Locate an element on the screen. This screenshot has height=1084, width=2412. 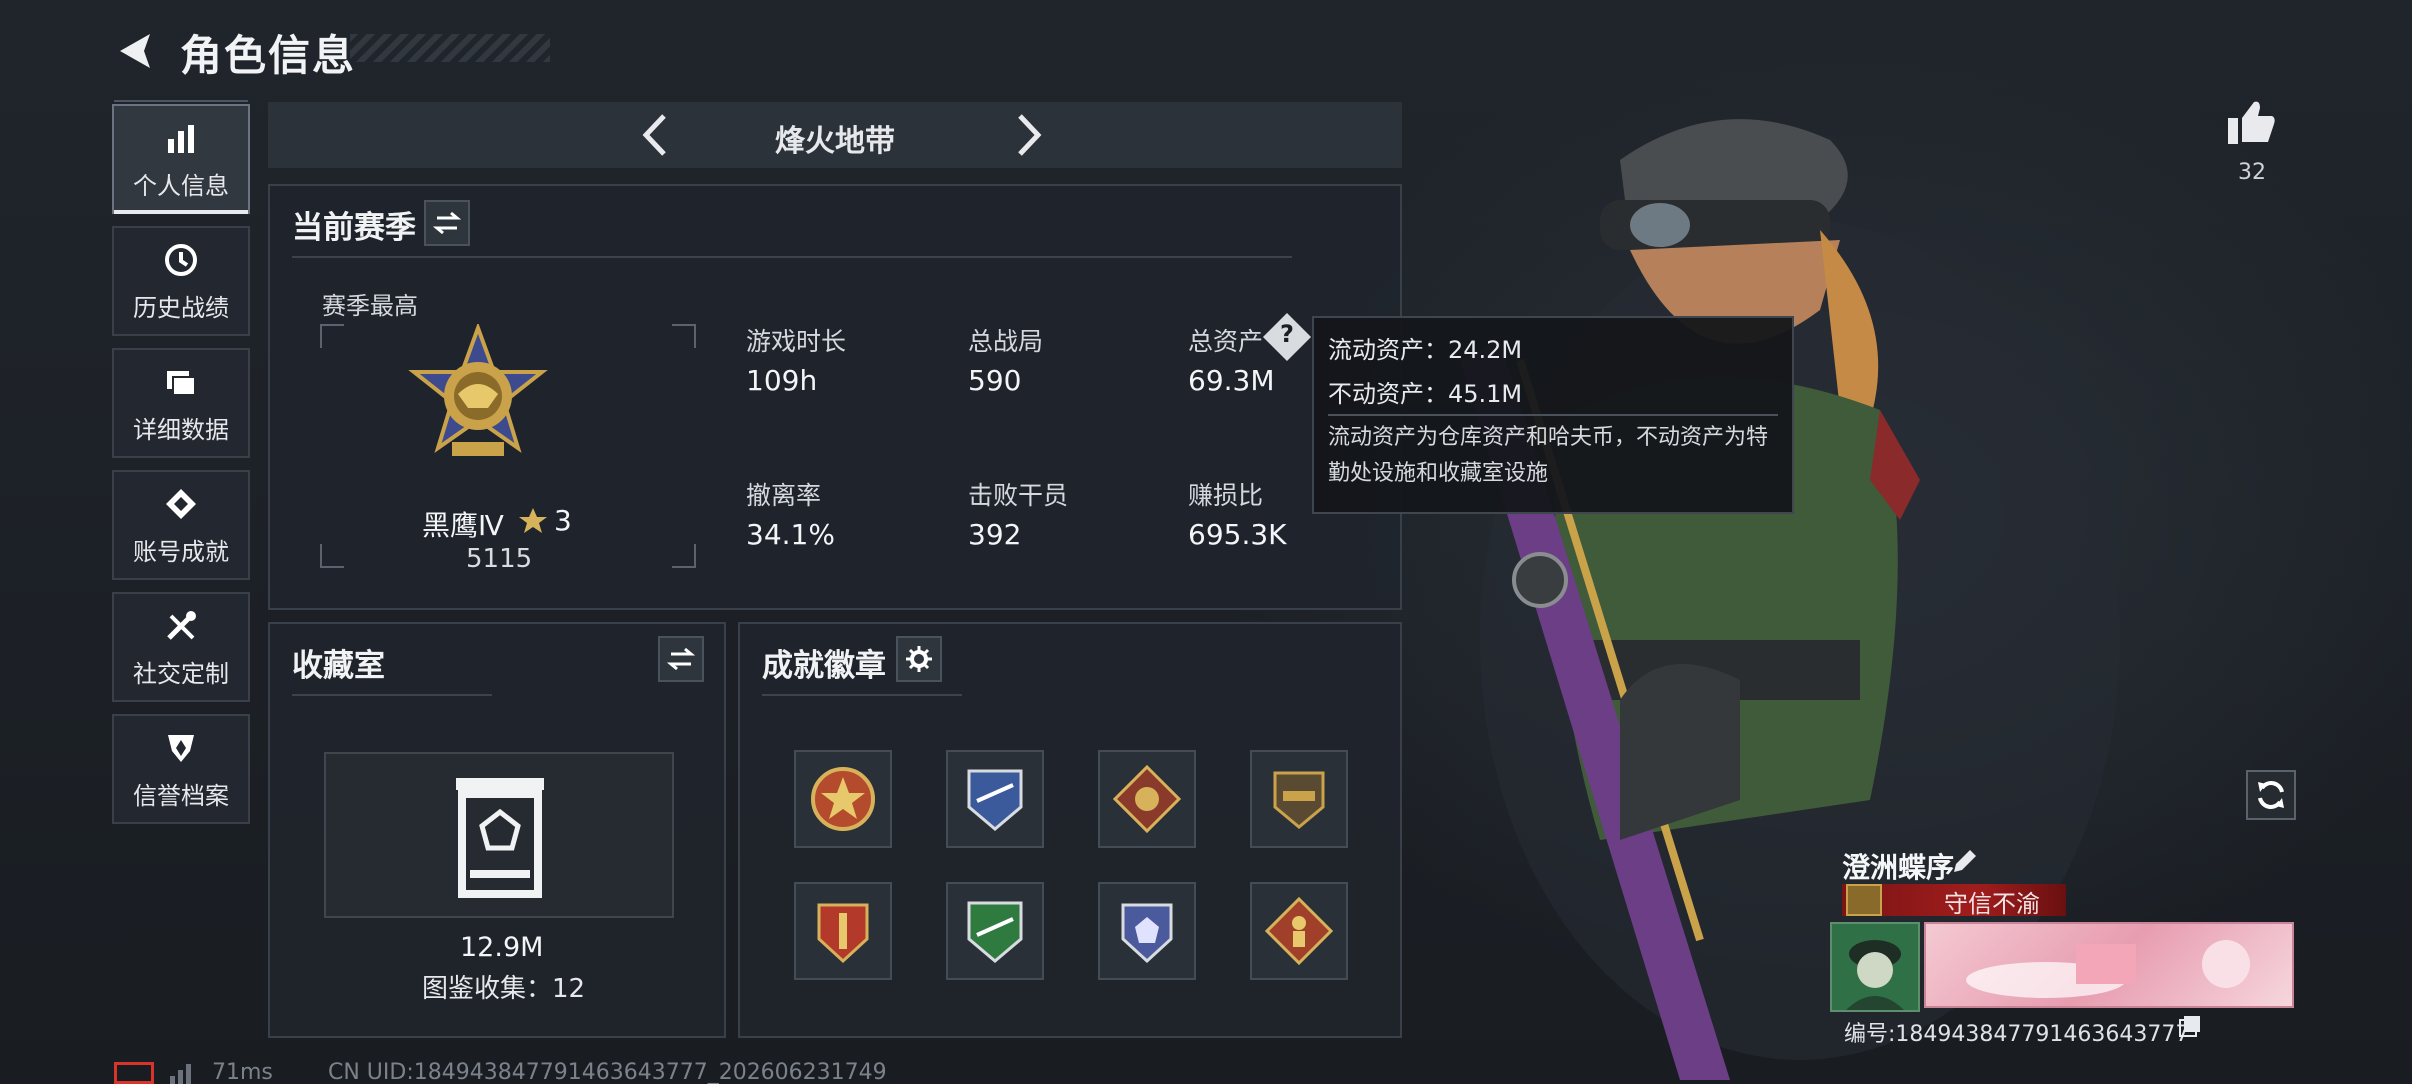
folder-icon is located at coordinates (181, 382).